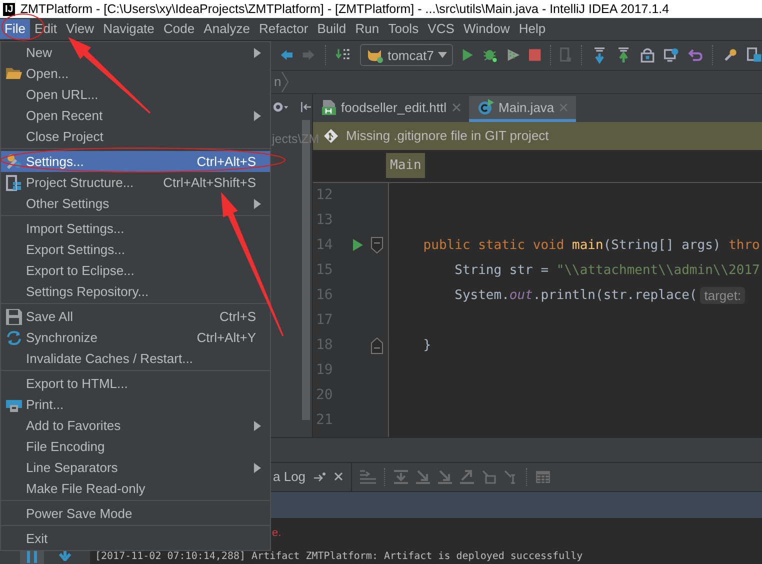  Describe the element at coordinates (135, 316) in the screenshot. I see `menu-item: Save All Ctrl+S` at that location.